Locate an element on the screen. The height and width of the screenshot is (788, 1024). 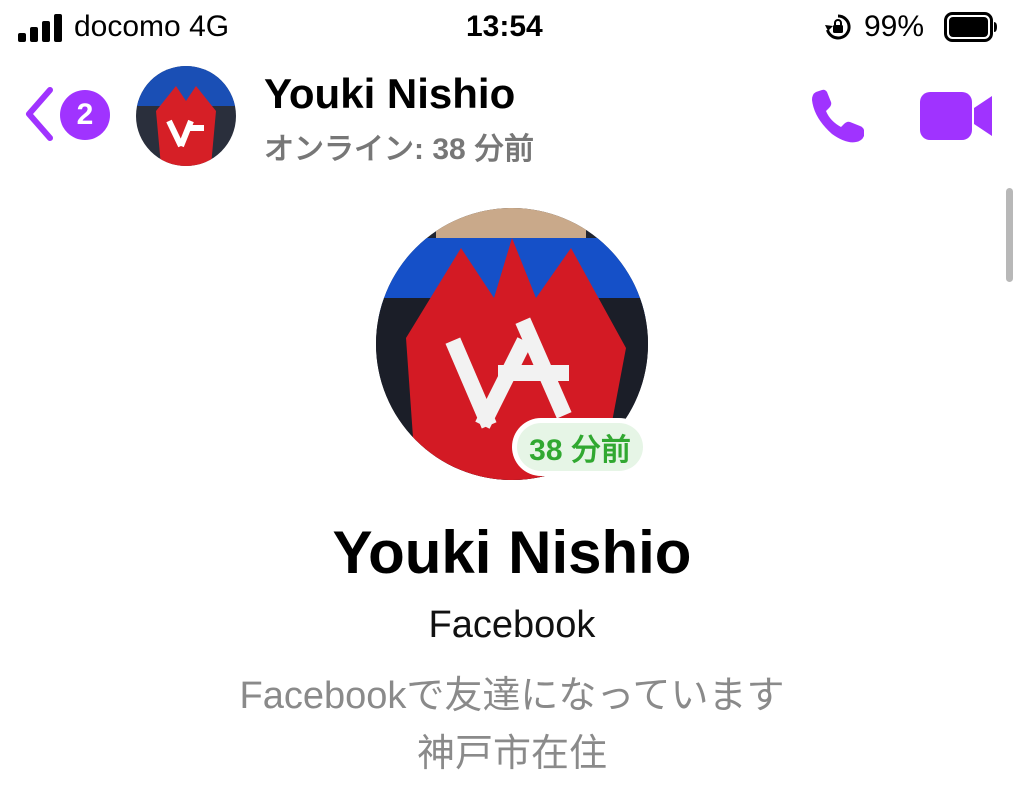
profile-location: 神戸市在住 is located at coordinates (511, 754).